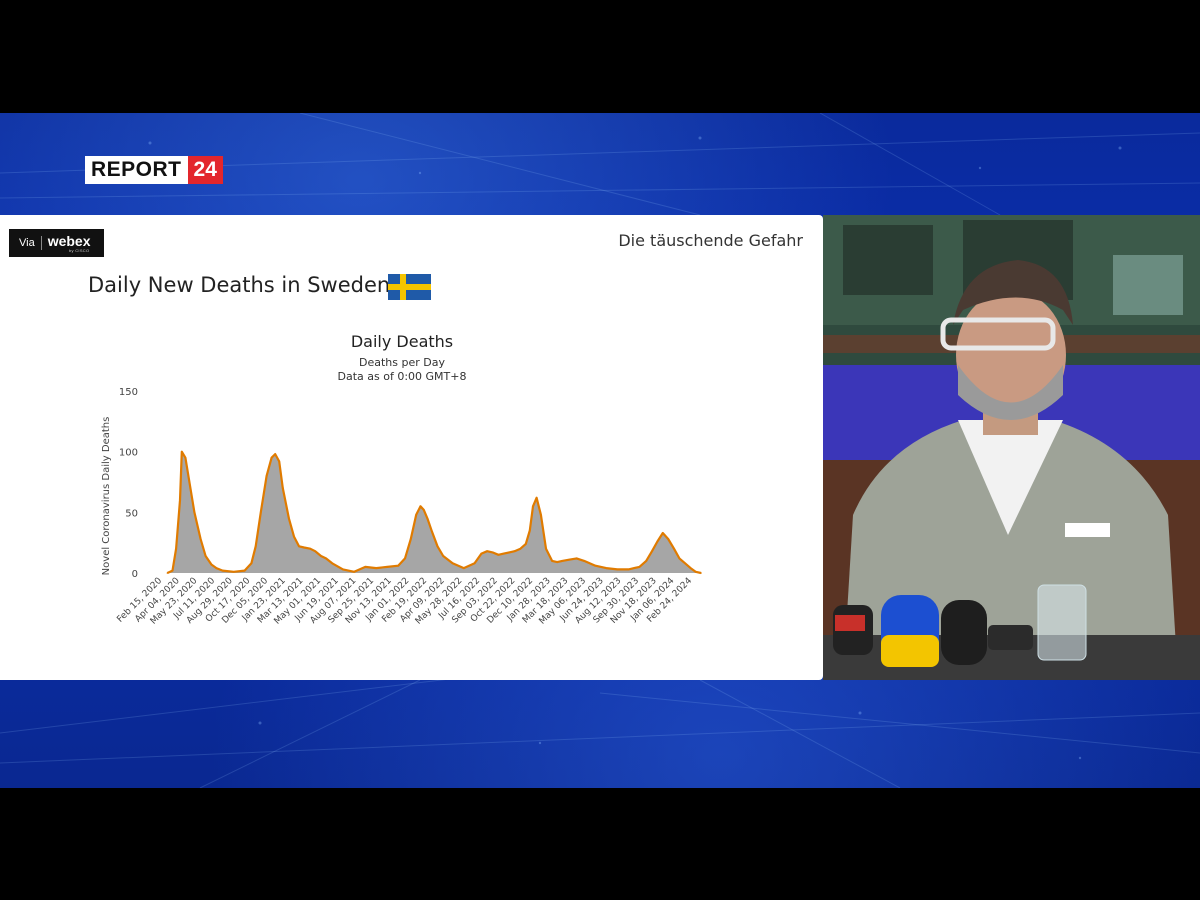  What do you see at coordinates (205, 170) in the screenshot?
I see `logo-number: 24` at bounding box center [205, 170].